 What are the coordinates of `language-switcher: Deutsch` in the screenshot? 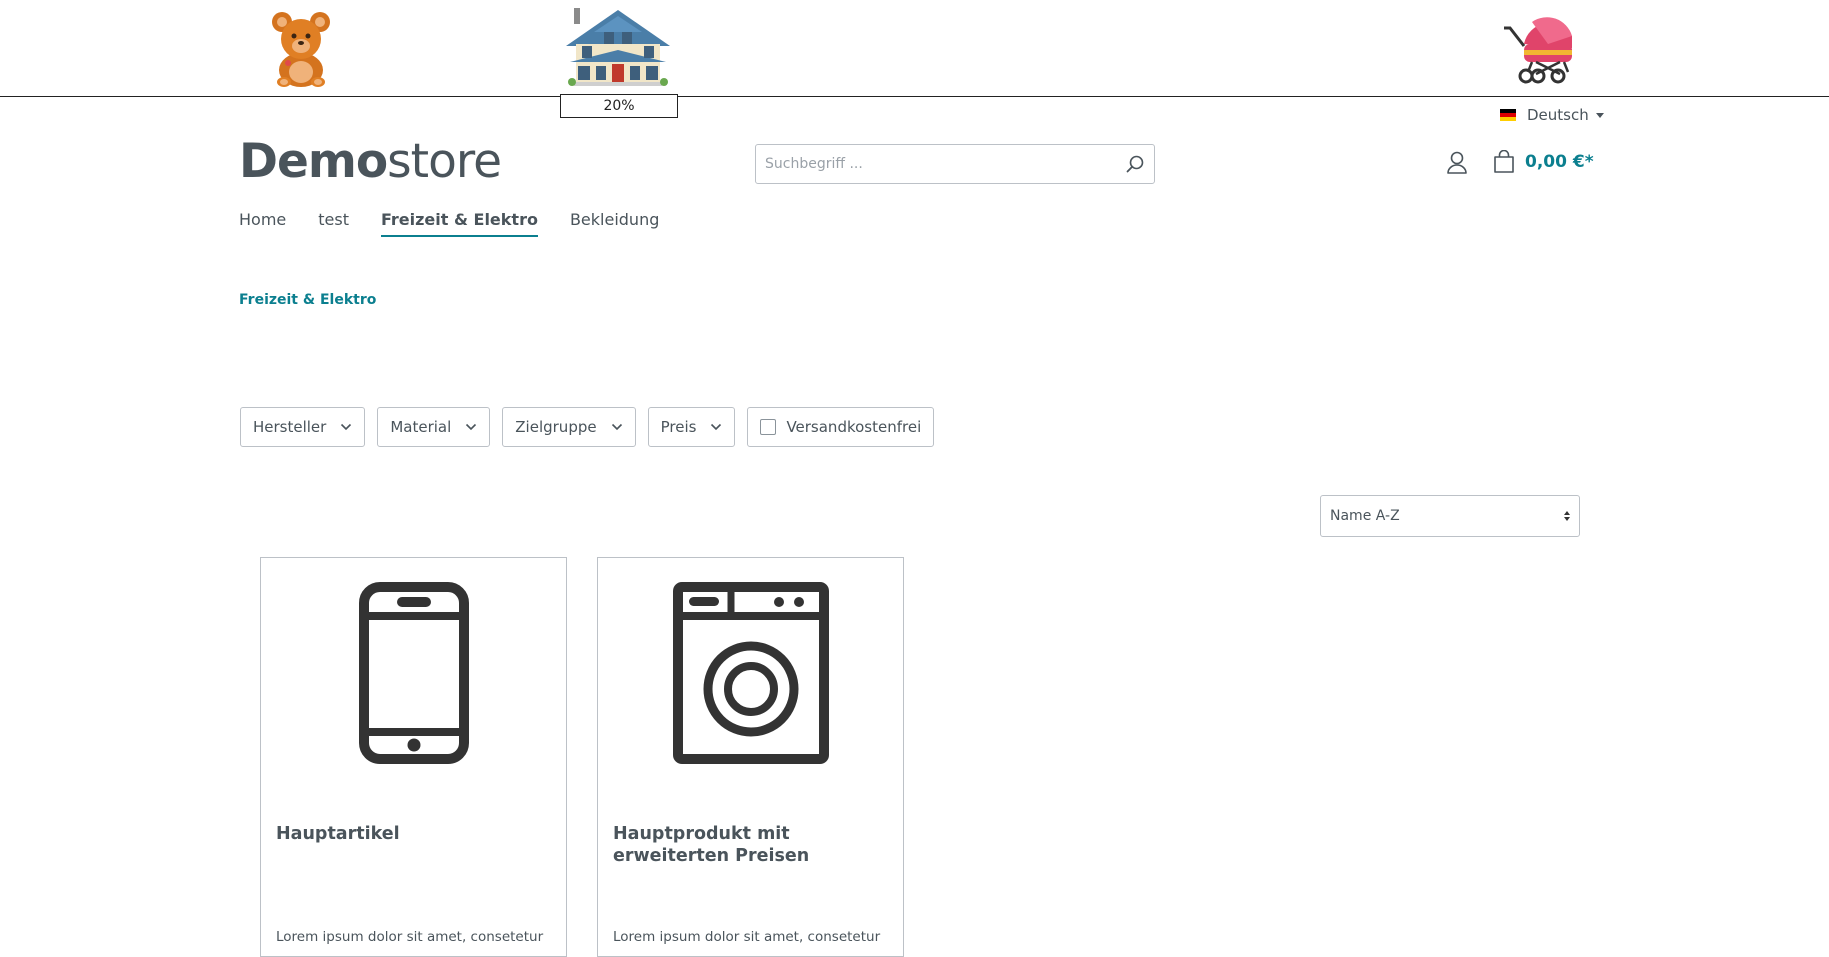 It's located at (1552, 115).